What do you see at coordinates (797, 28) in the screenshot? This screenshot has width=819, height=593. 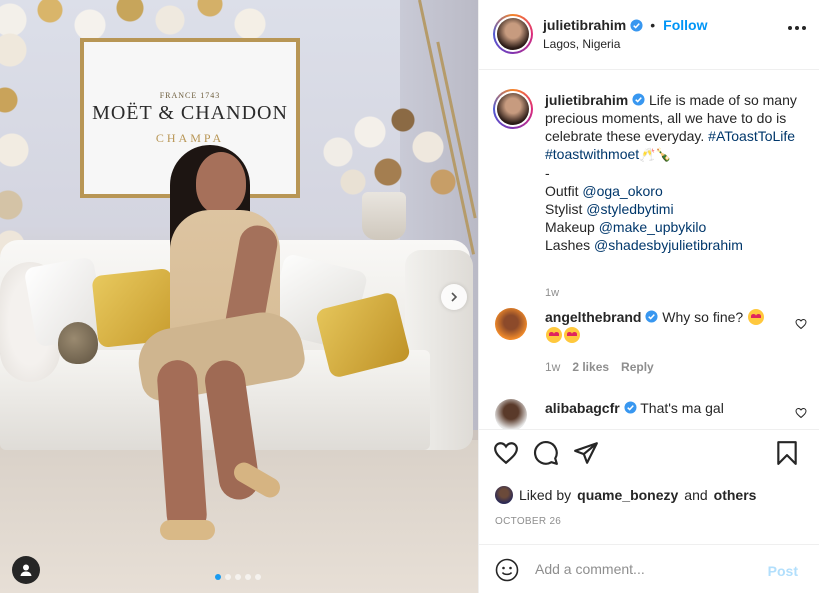 I see `more-options-icon` at bounding box center [797, 28].